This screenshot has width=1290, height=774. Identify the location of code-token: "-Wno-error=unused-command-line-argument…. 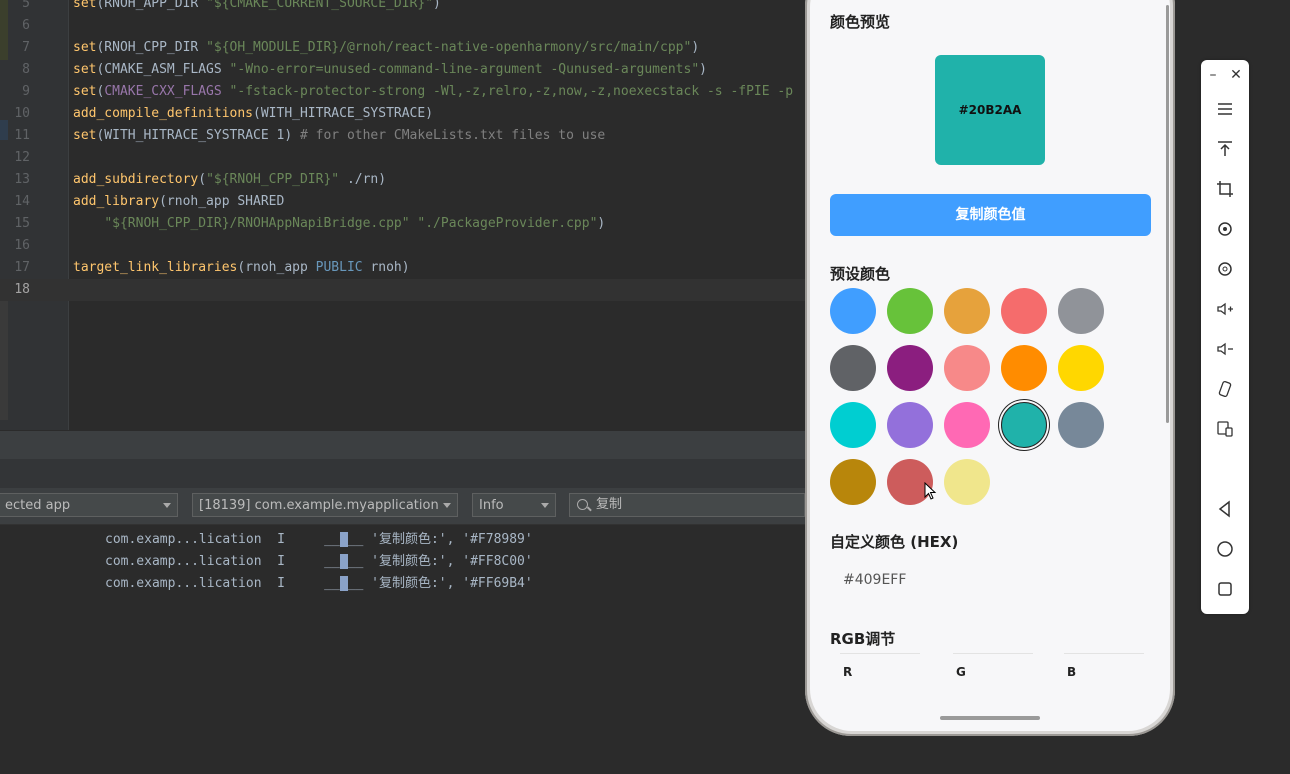
(464, 69).